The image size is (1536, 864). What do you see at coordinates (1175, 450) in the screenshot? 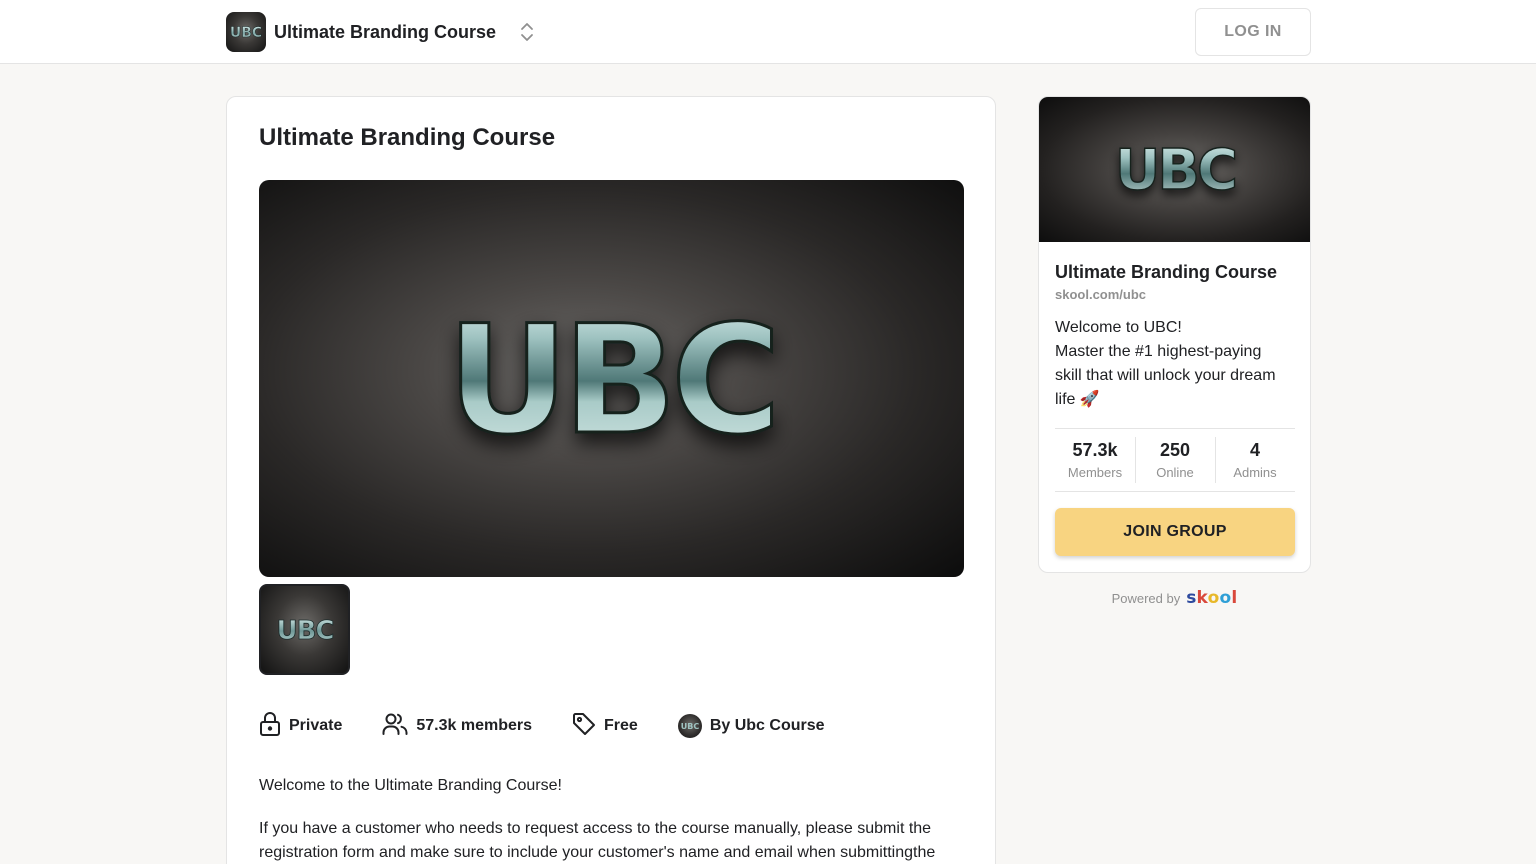
I see `stat-value: 250` at bounding box center [1175, 450].